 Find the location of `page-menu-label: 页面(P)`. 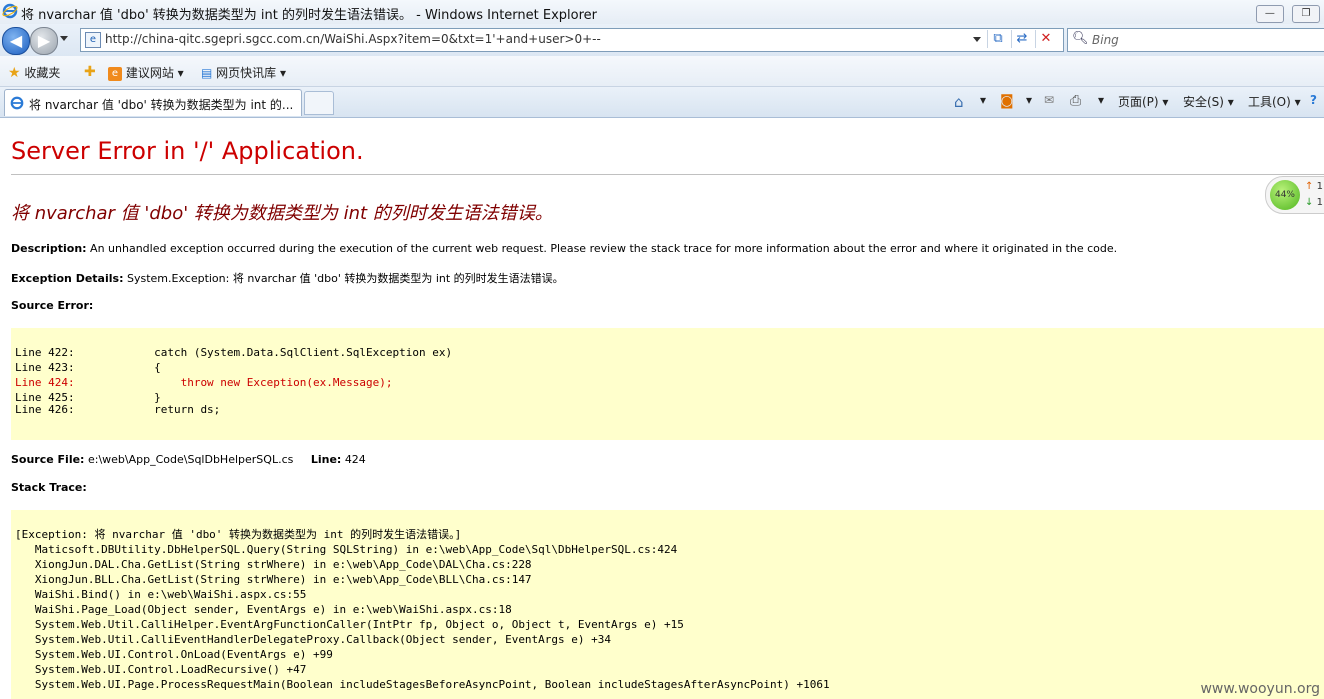

page-menu-label: 页面(P) is located at coordinates (1138, 102).